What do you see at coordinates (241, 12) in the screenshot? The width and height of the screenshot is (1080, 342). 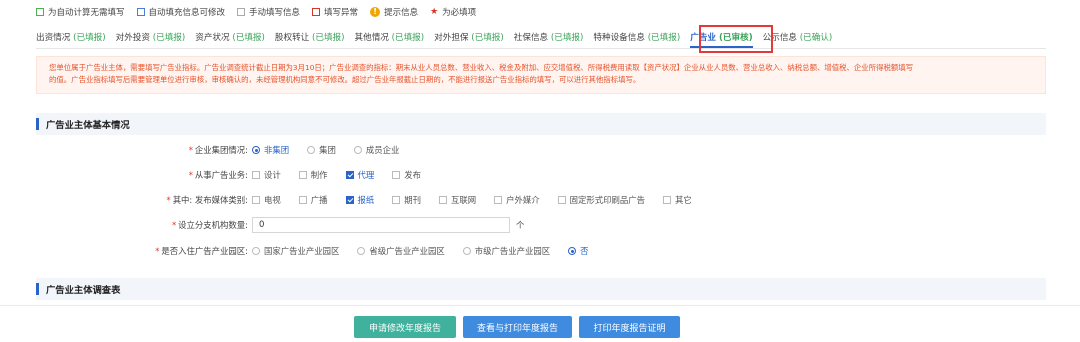 I see `gray-square-icon` at bounding box center [241, 12].